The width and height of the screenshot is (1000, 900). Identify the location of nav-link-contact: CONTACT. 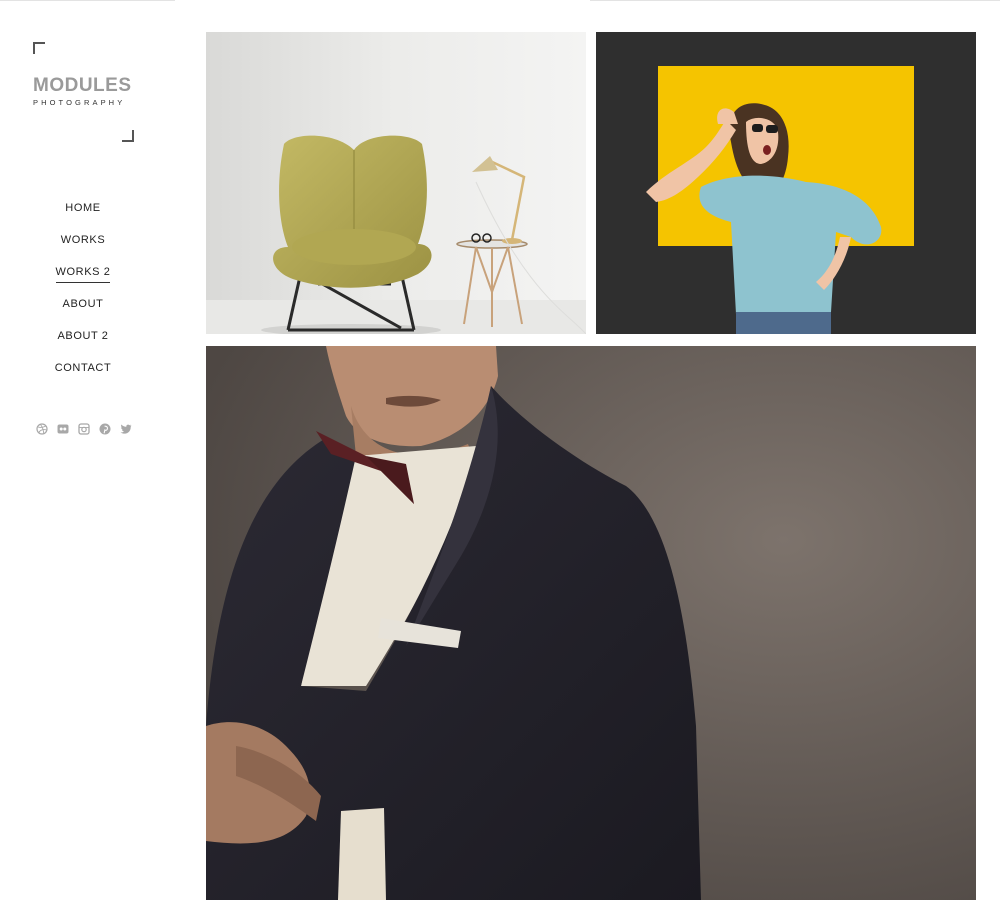
(83, 369).